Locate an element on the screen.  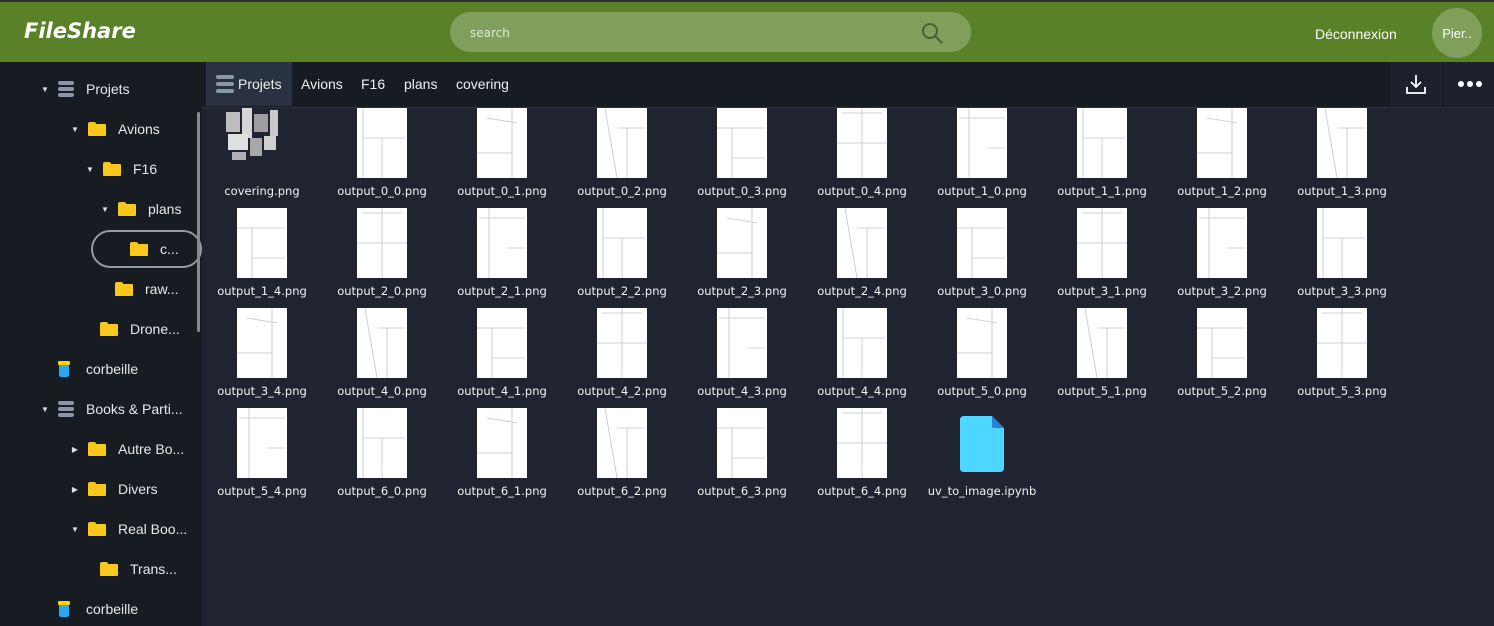
file-tile: output_4_4.png is located at coordinates (862, 358).